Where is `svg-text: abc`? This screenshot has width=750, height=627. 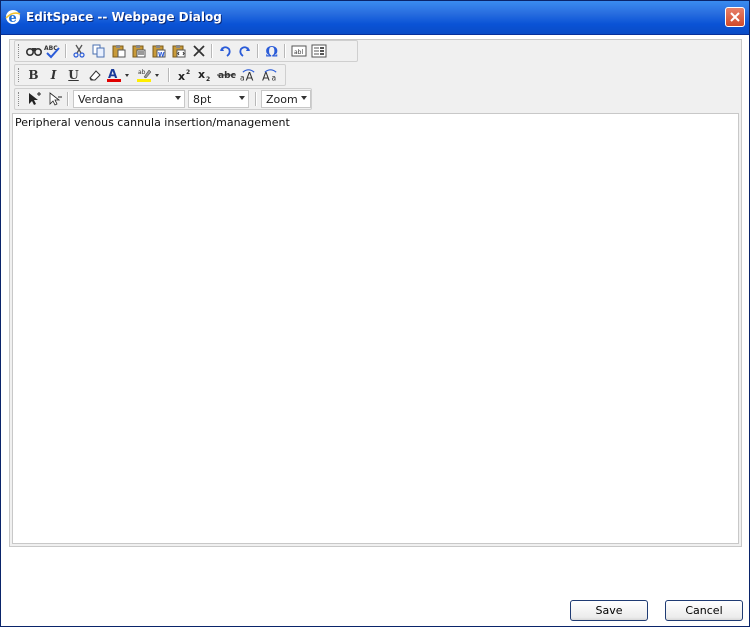 svg-text: abc is located at coordinates (227, 76).